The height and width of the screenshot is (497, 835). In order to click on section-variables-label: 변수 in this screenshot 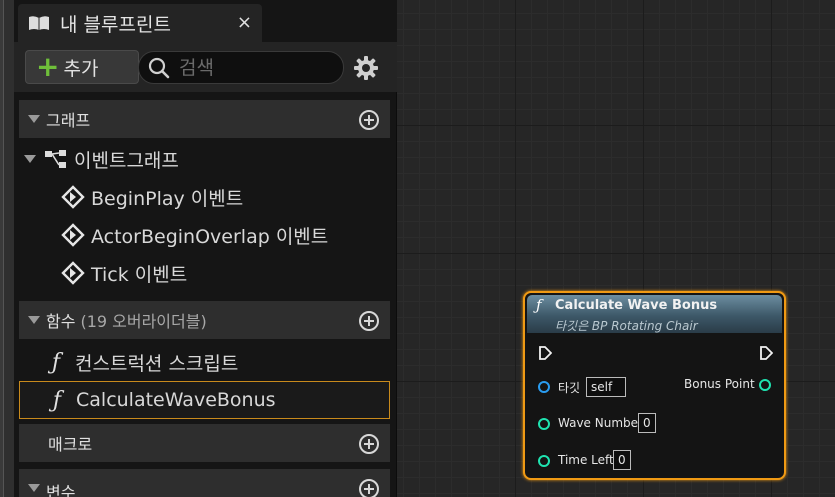, I will do `click(61, 490)`.